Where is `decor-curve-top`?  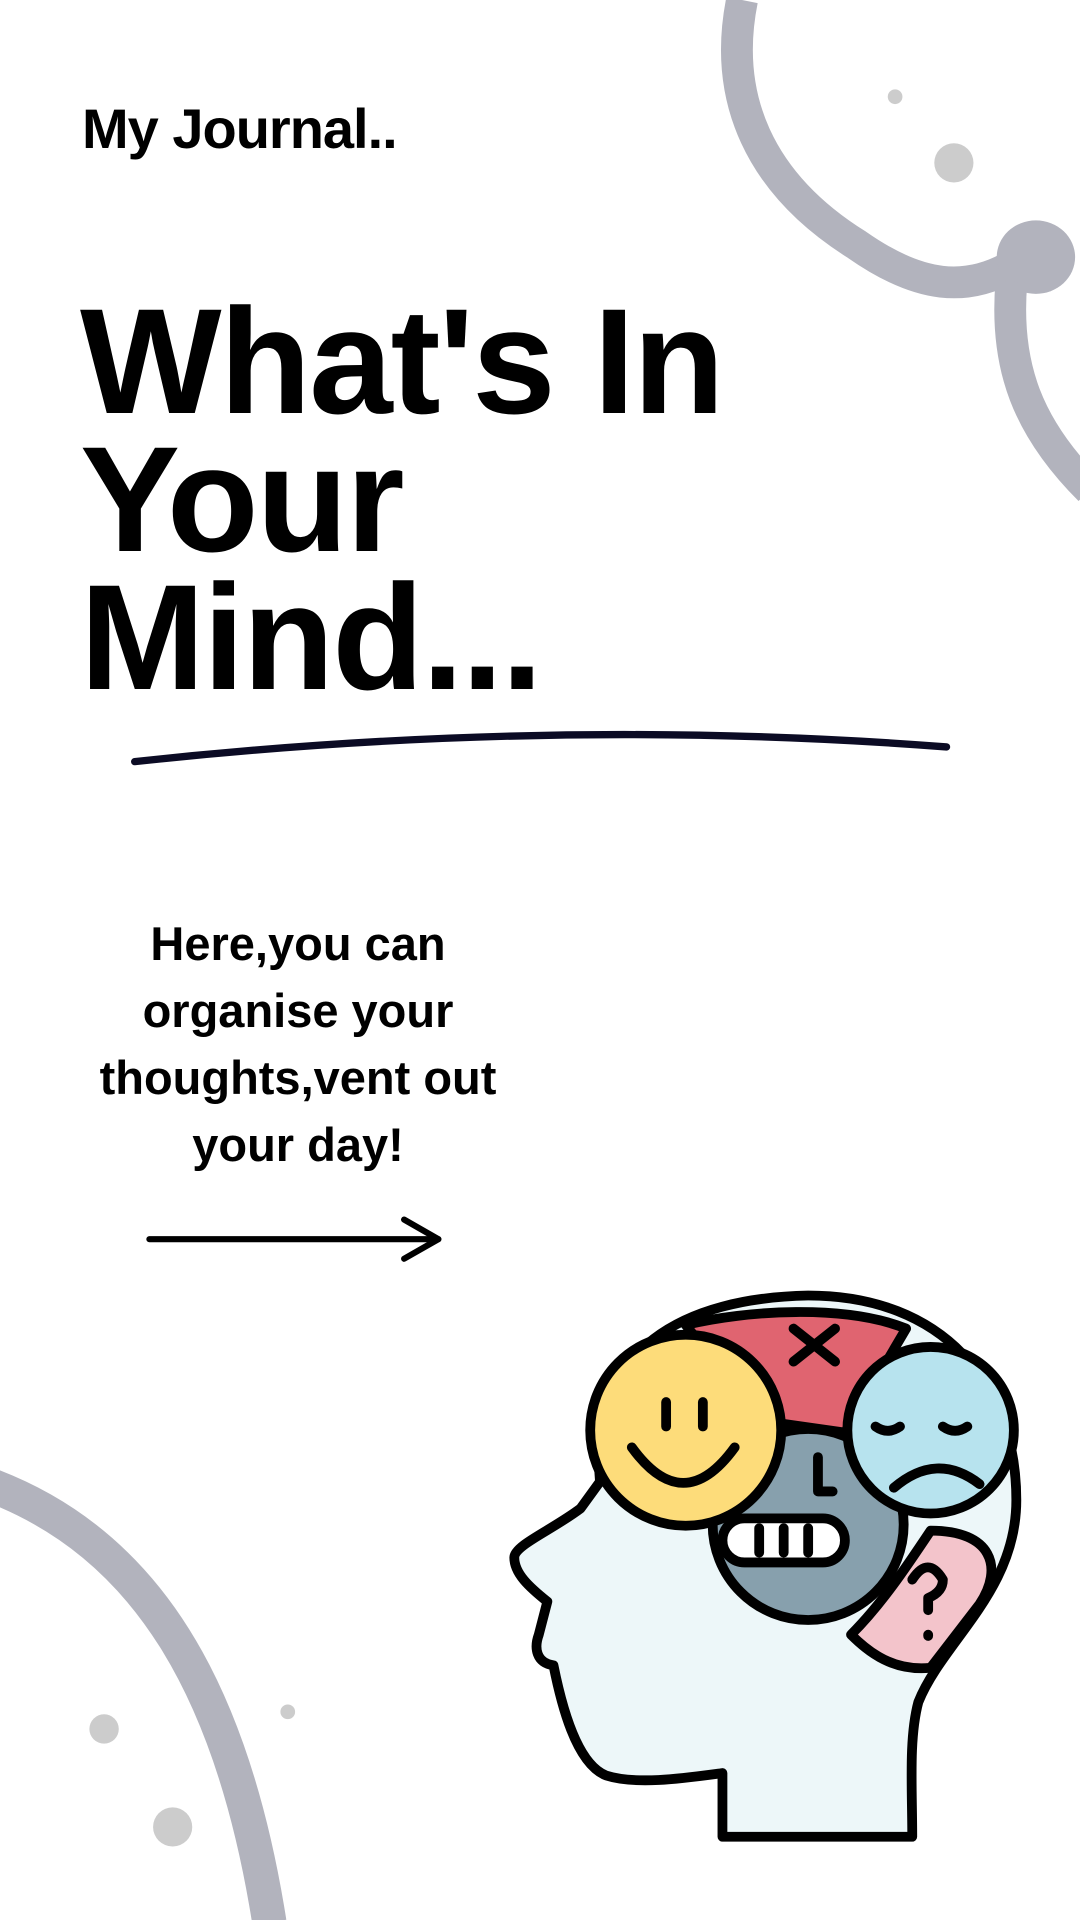 decor-curve-top is located at coordinates (873, 149).